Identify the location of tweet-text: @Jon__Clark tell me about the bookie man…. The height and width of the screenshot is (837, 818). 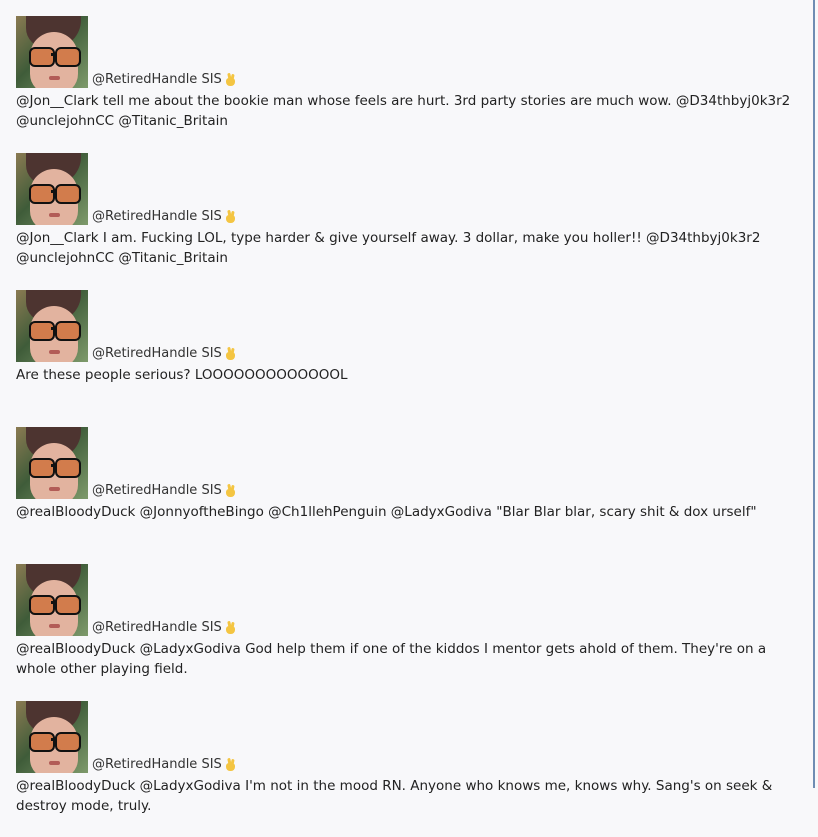
(403, 111).